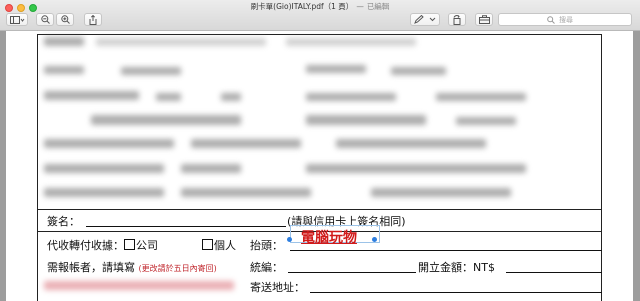 Image resolution: width=640 pixels, height=301 pixels. I want to click on share-icon, so click(93, 19).